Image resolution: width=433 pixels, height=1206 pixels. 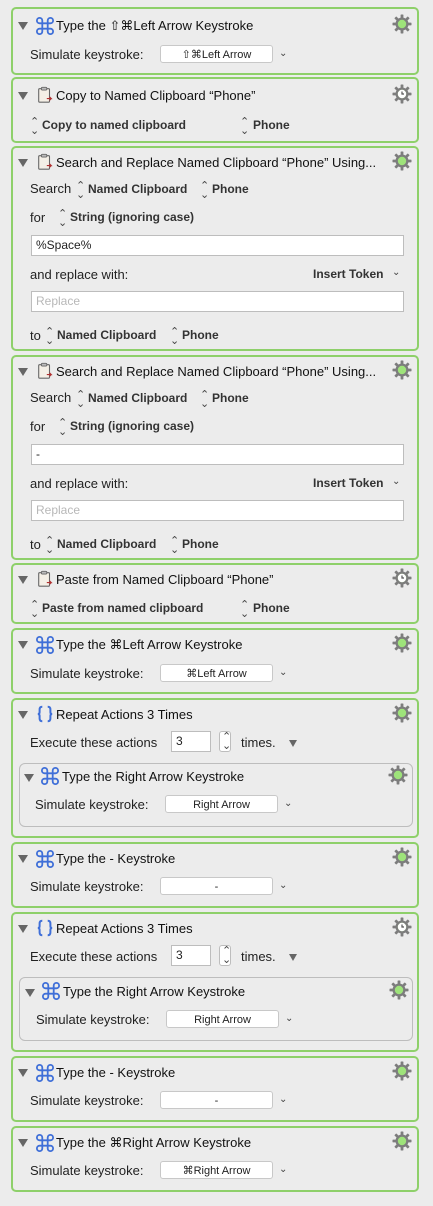 I want to click on search-input: %Space%, so click(x=217, y=245).